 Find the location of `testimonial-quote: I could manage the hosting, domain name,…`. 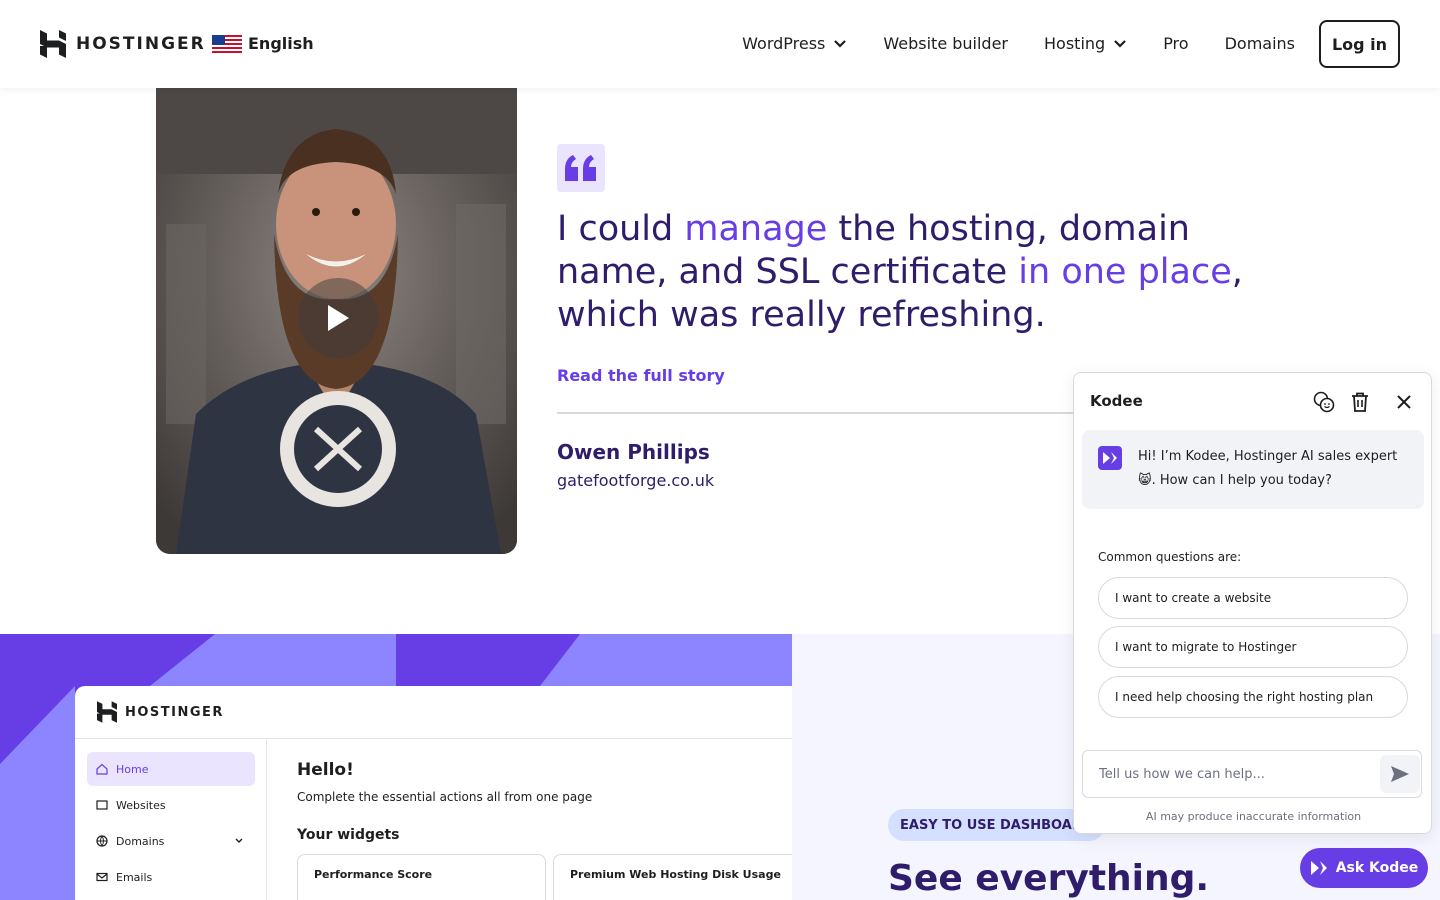

testimonial-quote: I could manage the hosting, domain name,… is located at coordinates (927, 272).